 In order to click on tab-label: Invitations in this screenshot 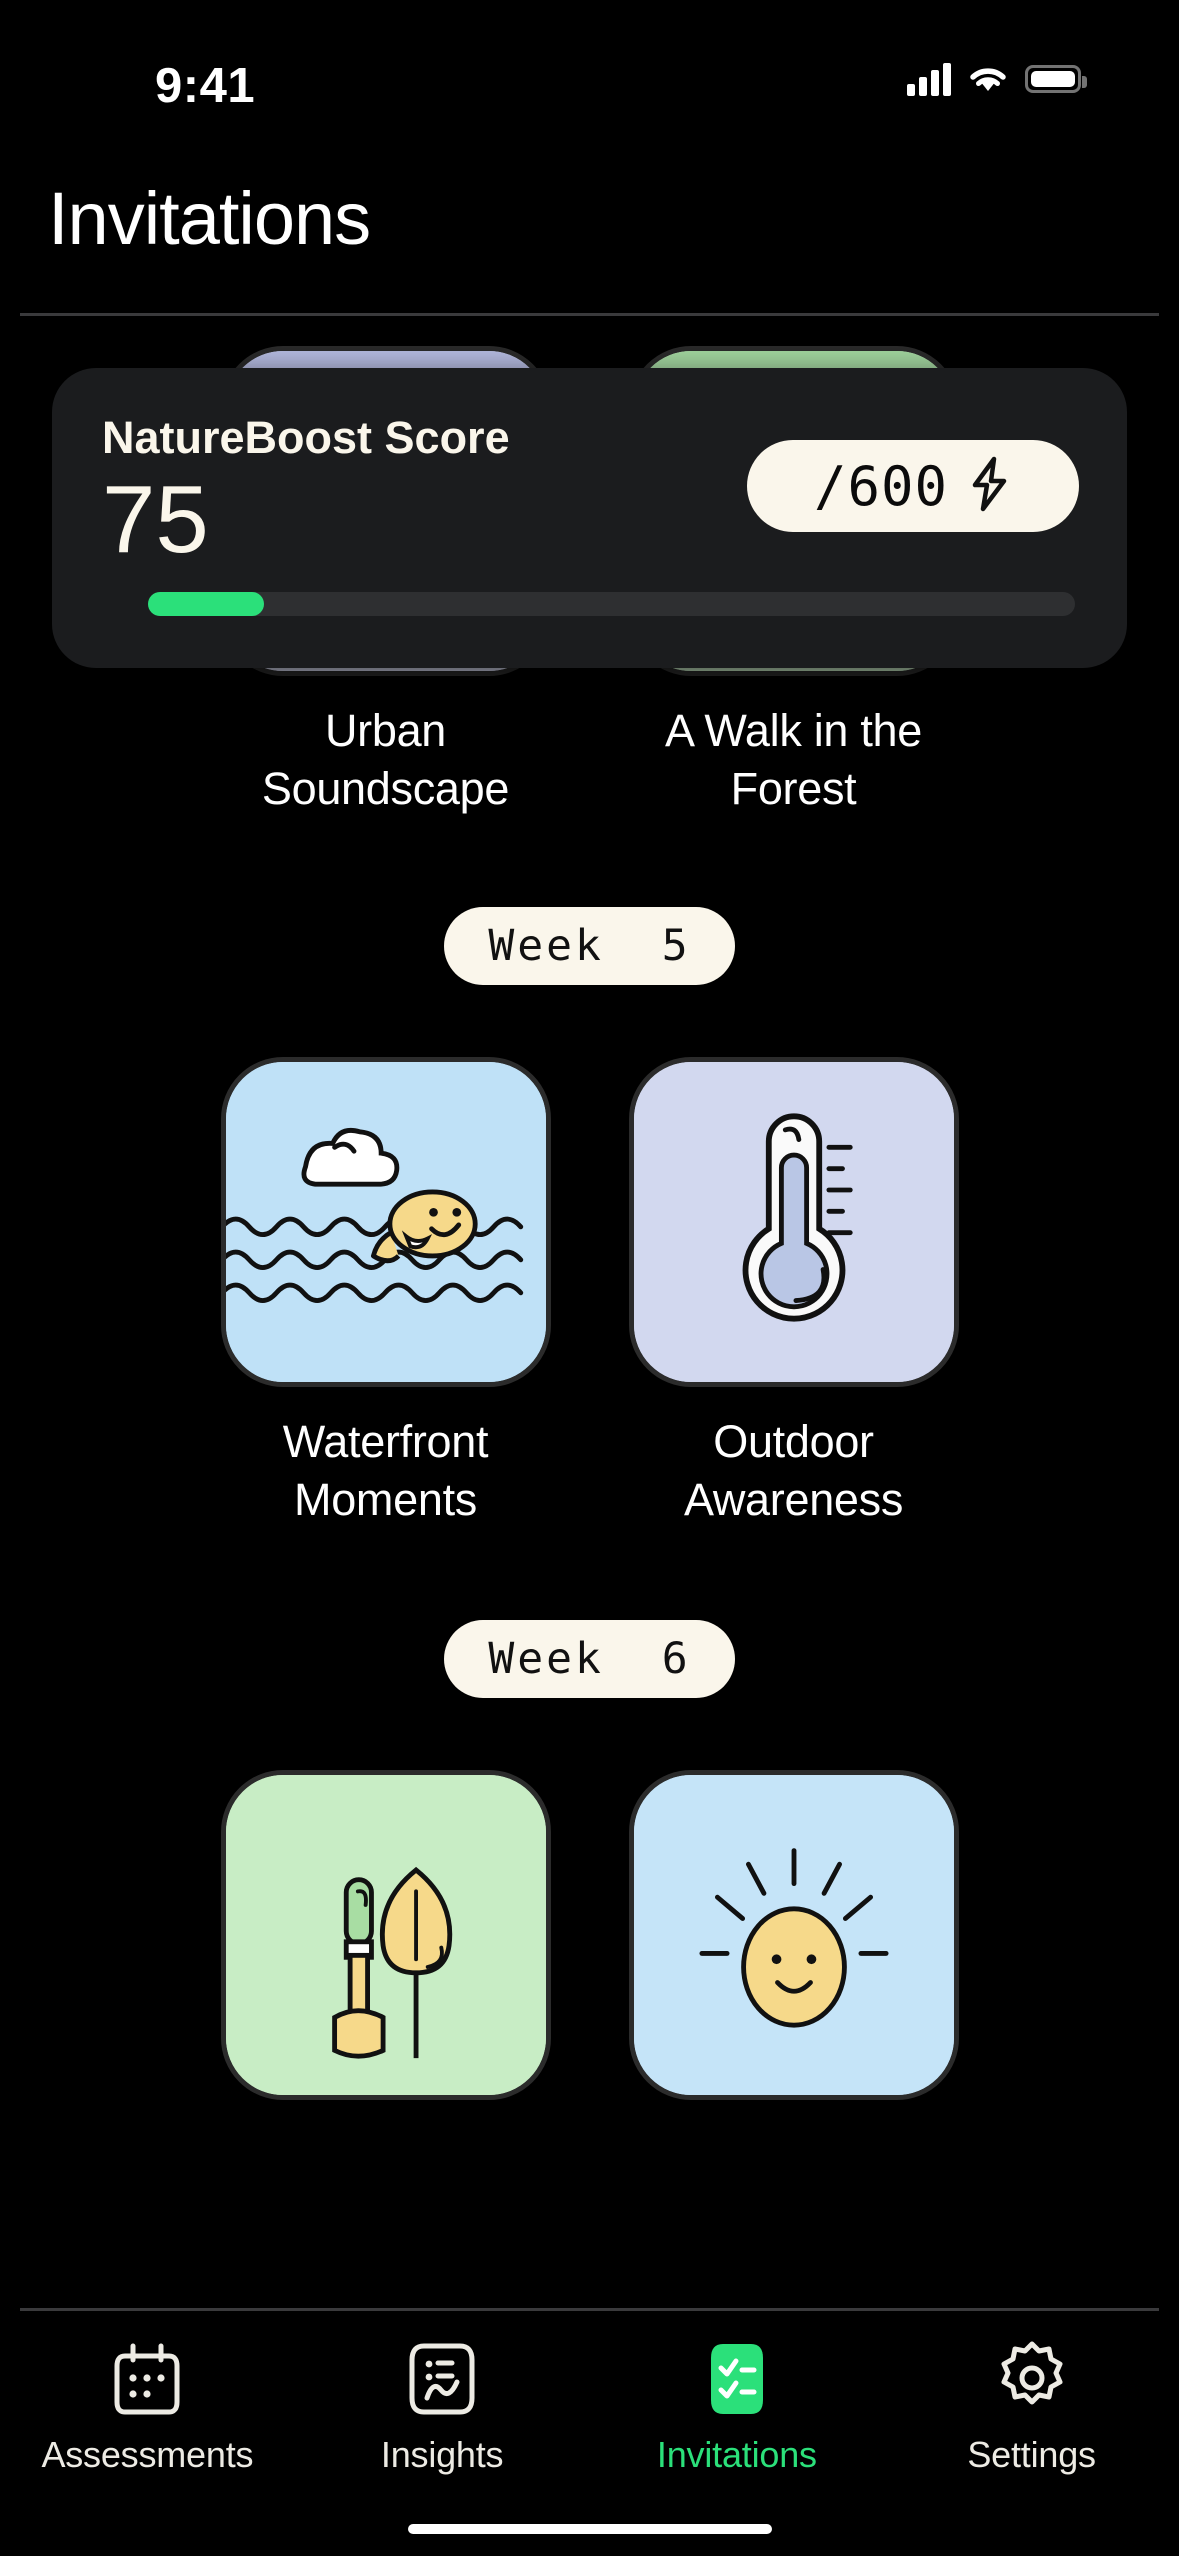, I will do `click(736, 2454)`.